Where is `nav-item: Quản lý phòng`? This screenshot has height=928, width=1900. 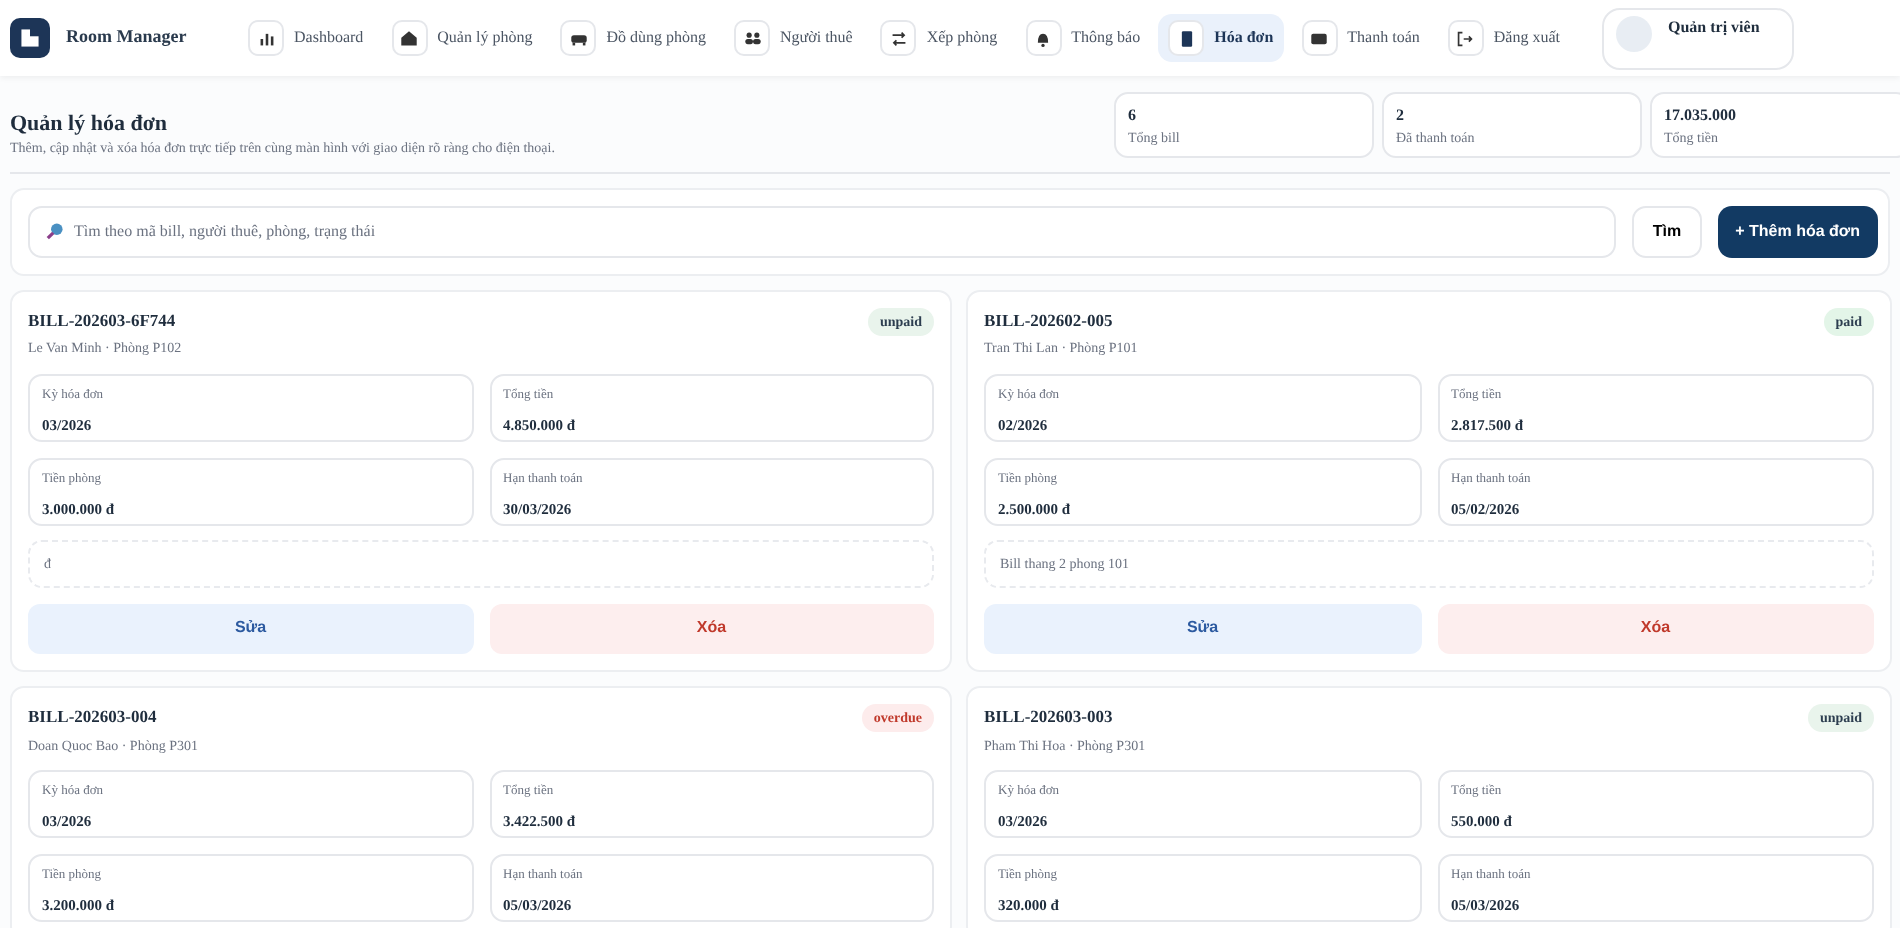 nav-item: Quản lý phòng is located at coordinates (462, 38).